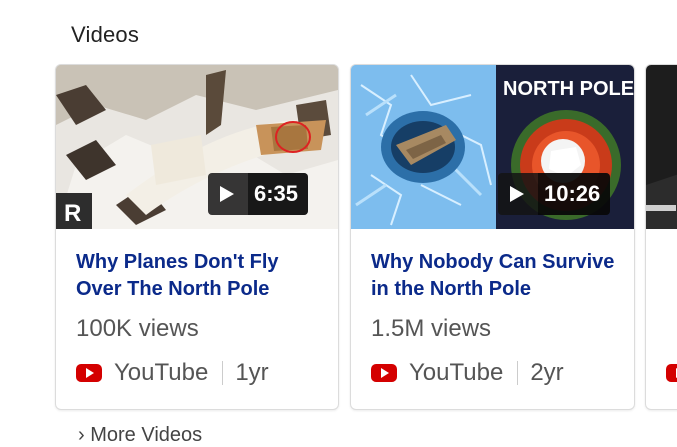 This screenshot has height=447, width=677. Describe the element at coordinates (252, 372) in the screenshot. I see `video-age: 1yr` at that location.